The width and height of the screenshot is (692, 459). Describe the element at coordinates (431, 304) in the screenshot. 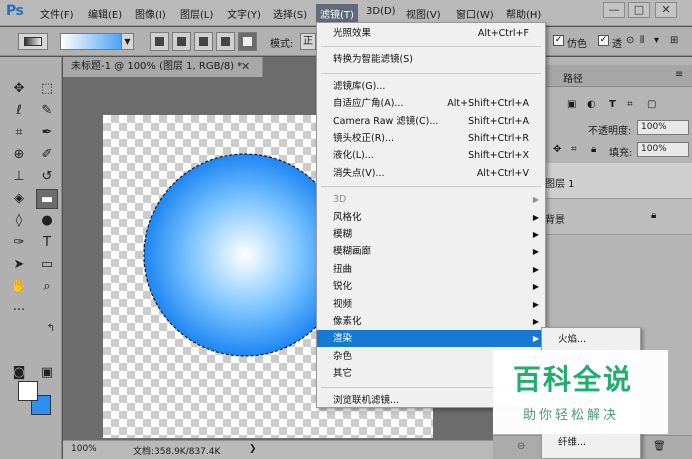

I see `filter-menu-item: 视频 ▶` at that location.